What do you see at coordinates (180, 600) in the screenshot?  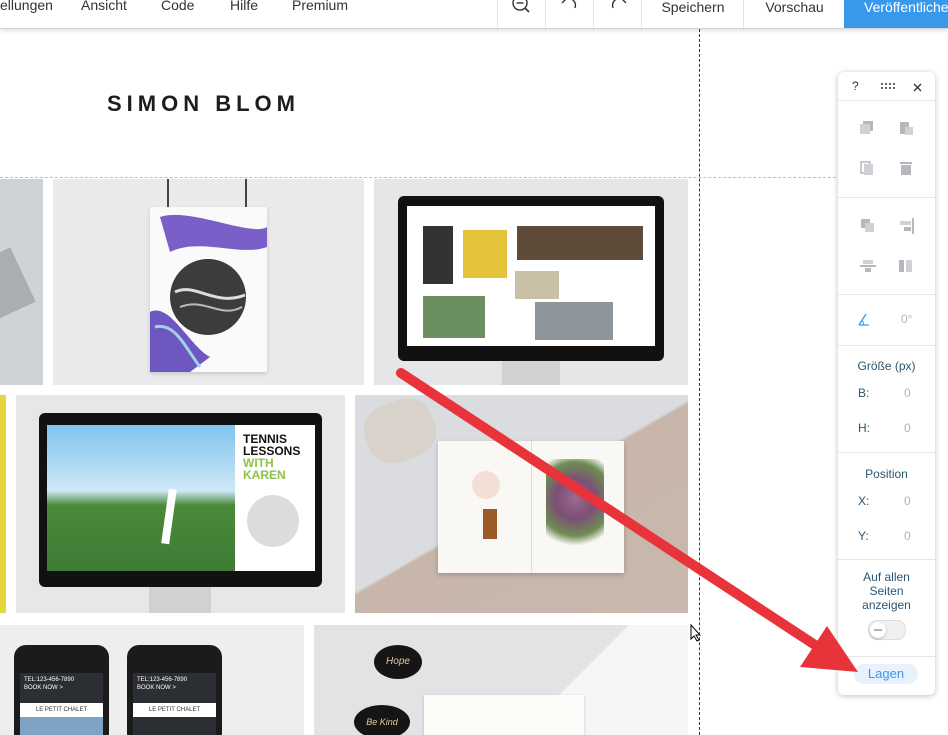 I see `tennis-monitor-stand` at bounding box center [180, 600].